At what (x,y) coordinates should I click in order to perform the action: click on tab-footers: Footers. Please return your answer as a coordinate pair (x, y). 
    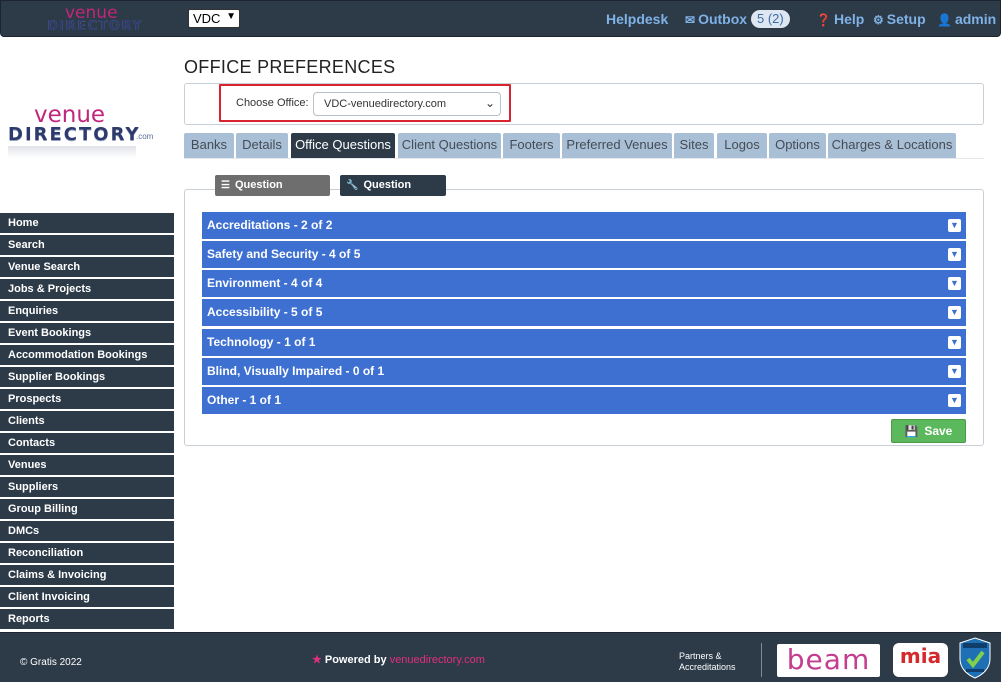
    Looking at the image, I should click on (531, 145).